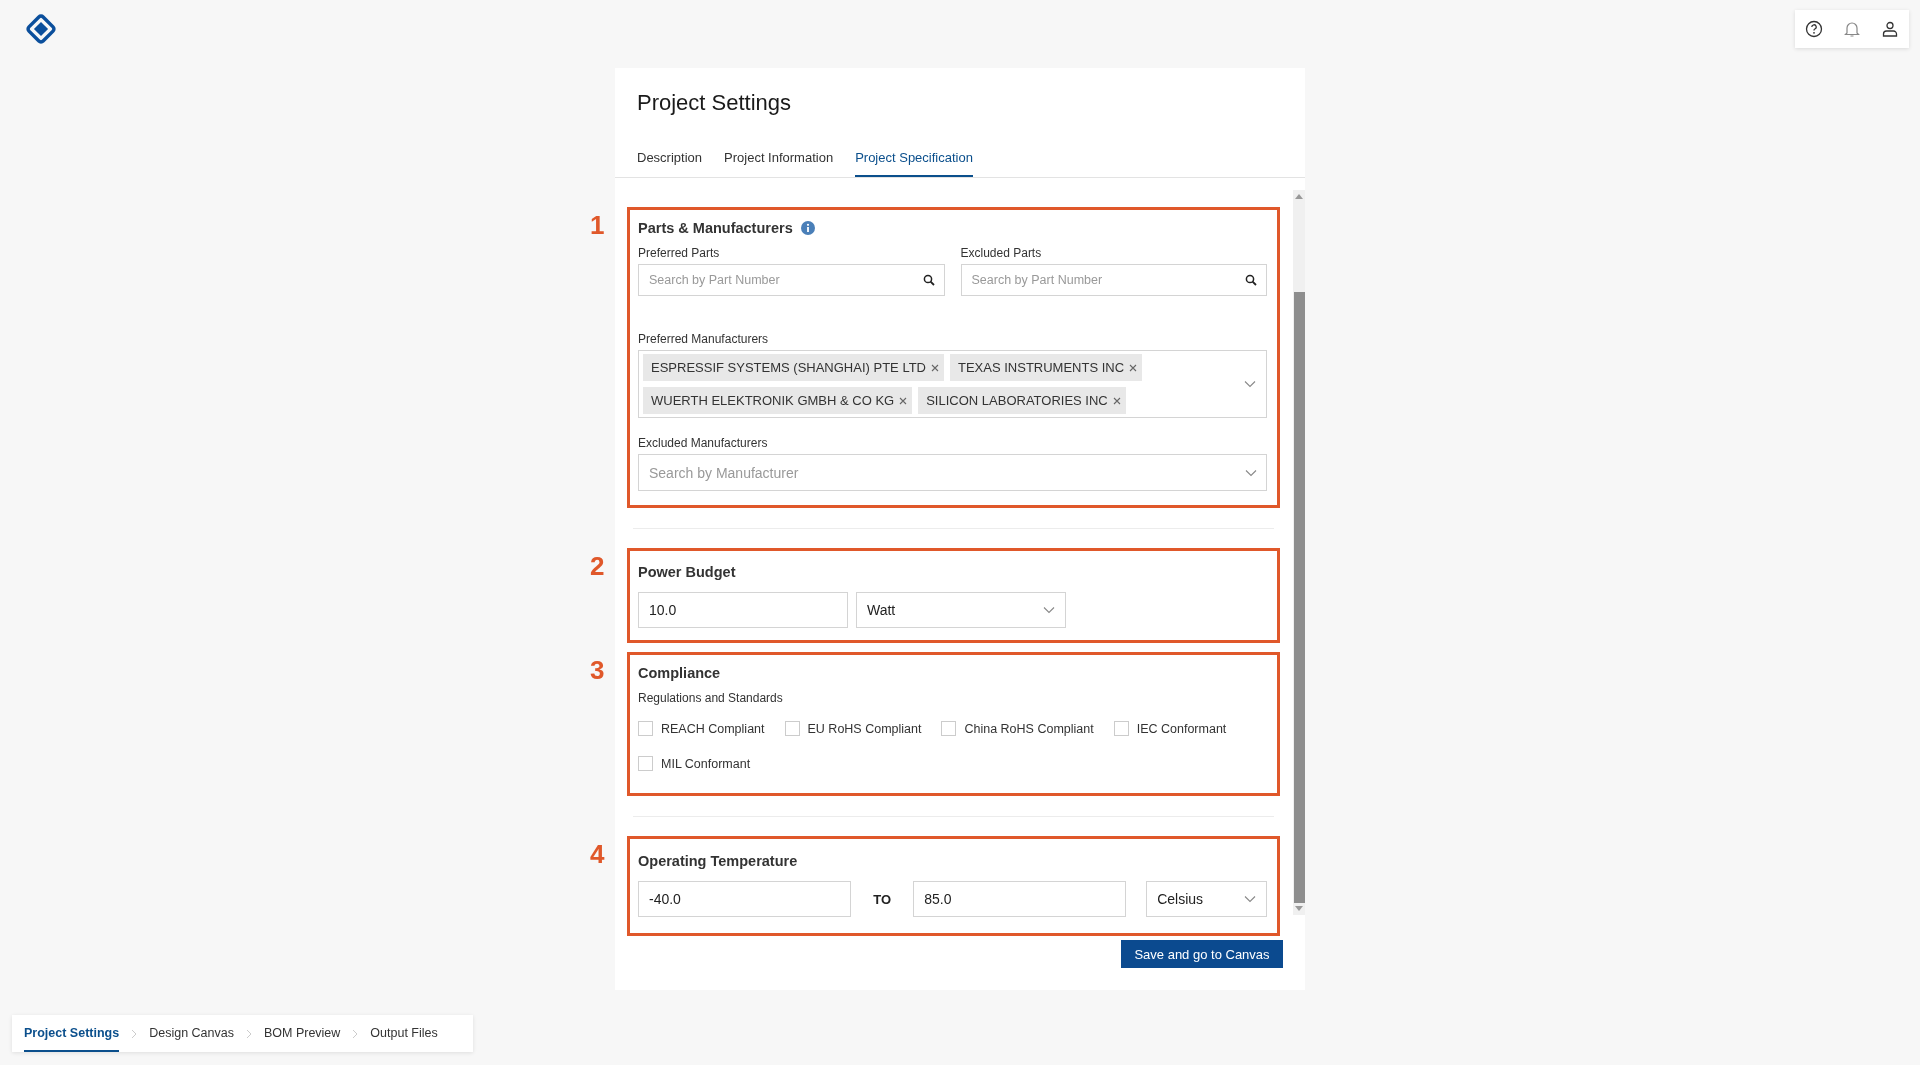 This screenshot has height=1065, width=1920. What do you see at coordinates (1020, 899) in the screenshot?
I see `max-temperature-input: 85.0` at bounding box center [1020, 899].